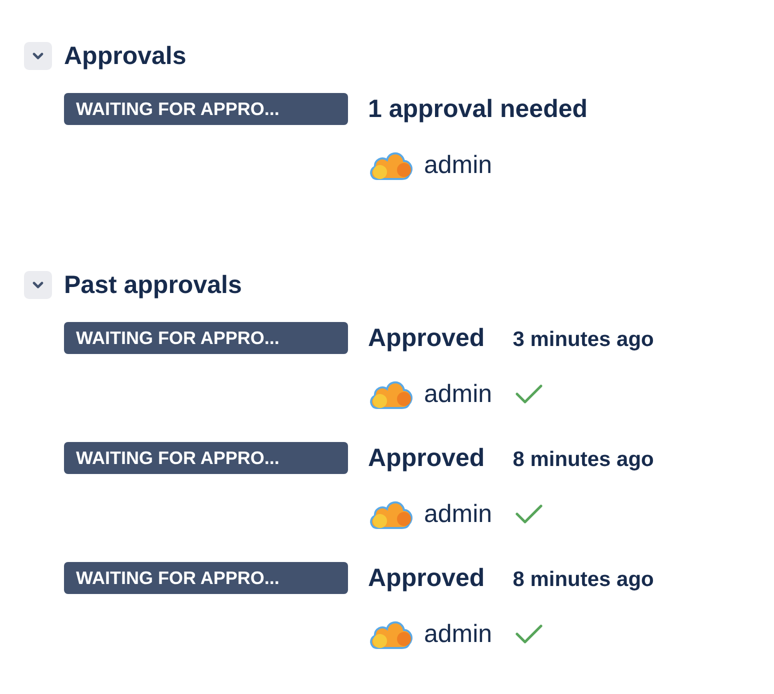 The image size is (774, 694). Describe the element at coordinates (153, 285) in the screenshot. I see `section-heading: Past approvals` at that location.